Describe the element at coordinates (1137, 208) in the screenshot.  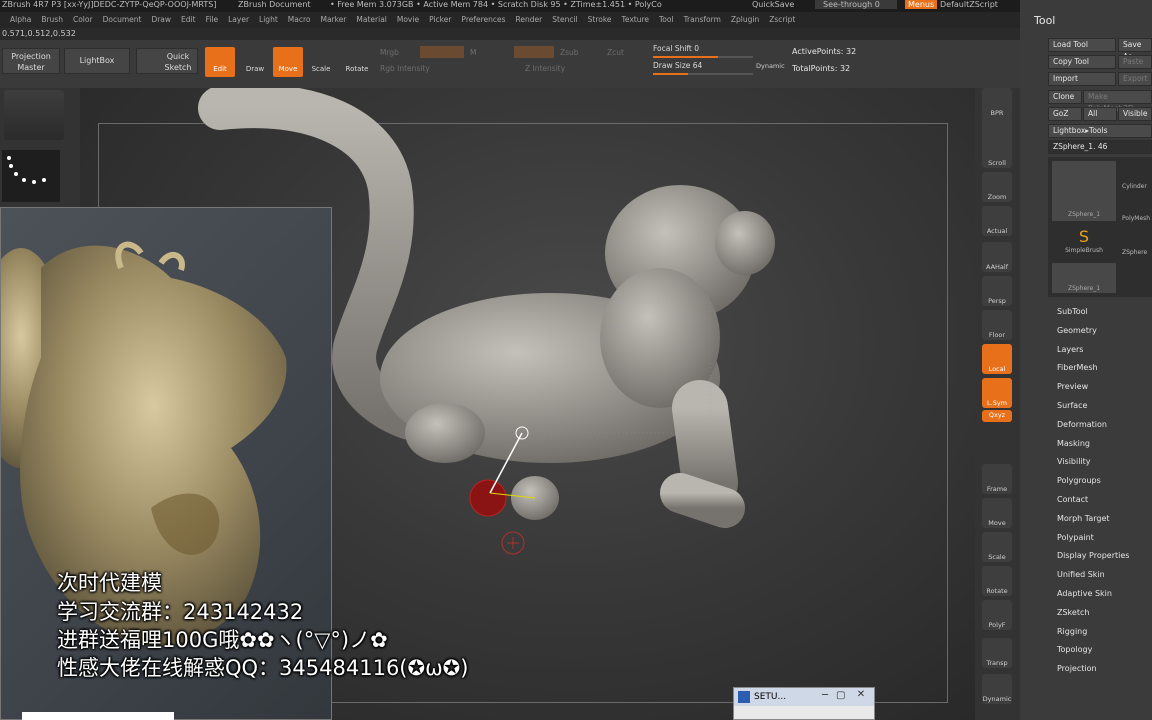
I see `tool-thumb-polymesh: PolyMesh` at that location.